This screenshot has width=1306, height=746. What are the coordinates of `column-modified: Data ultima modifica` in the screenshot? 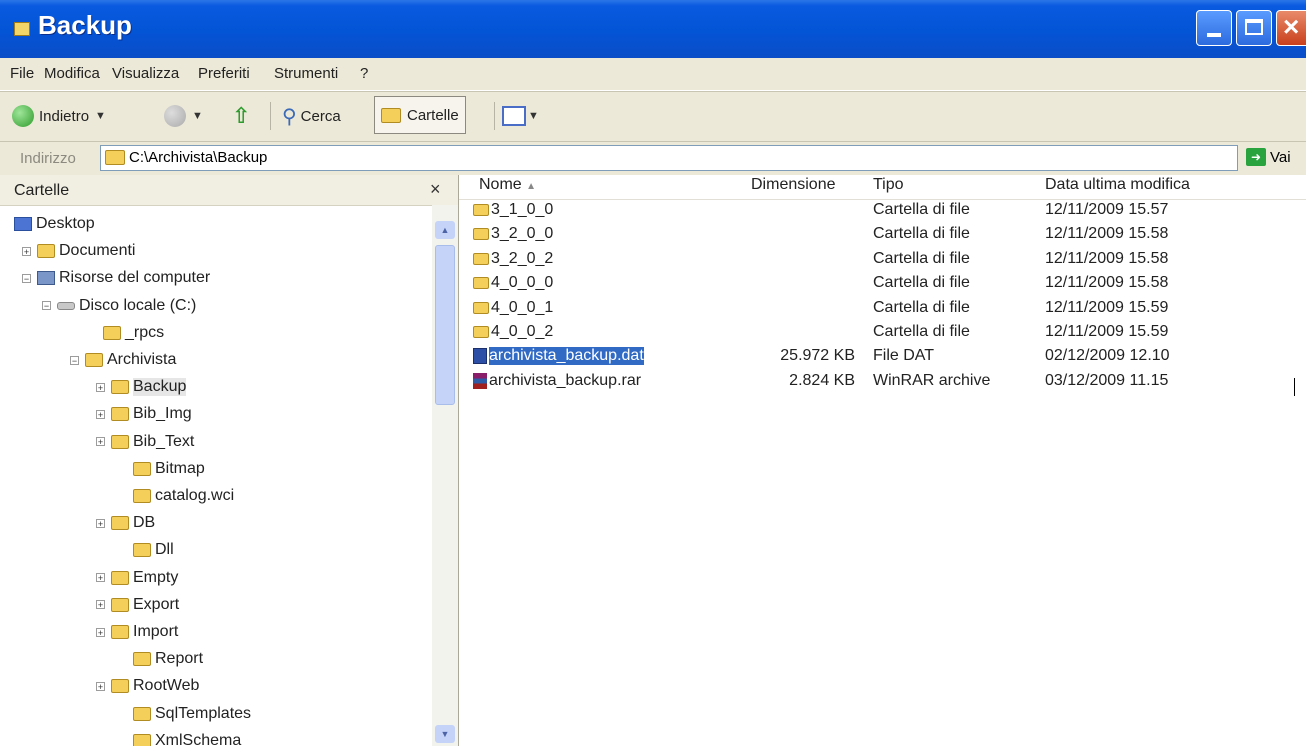 It's located at (1117, 185).